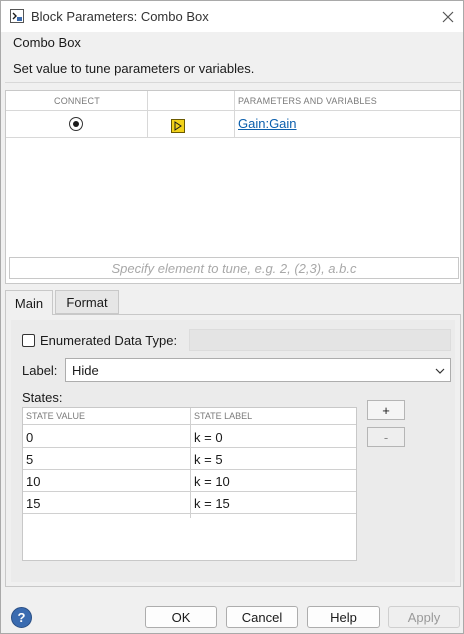 This screenshot has height=634, width=464. Describe the element at coordinates (87, 302) in the screenshot. I see `tab-format: Format` at that location.